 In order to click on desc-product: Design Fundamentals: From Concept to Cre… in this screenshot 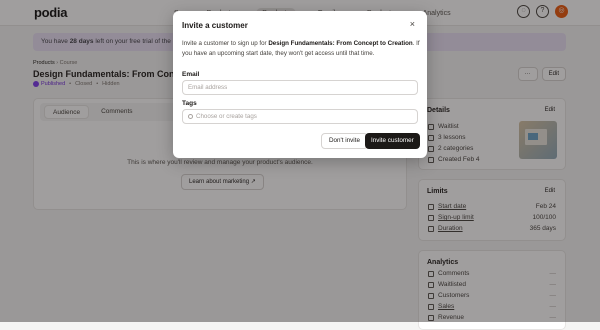, I will do `click(340, 43)`.